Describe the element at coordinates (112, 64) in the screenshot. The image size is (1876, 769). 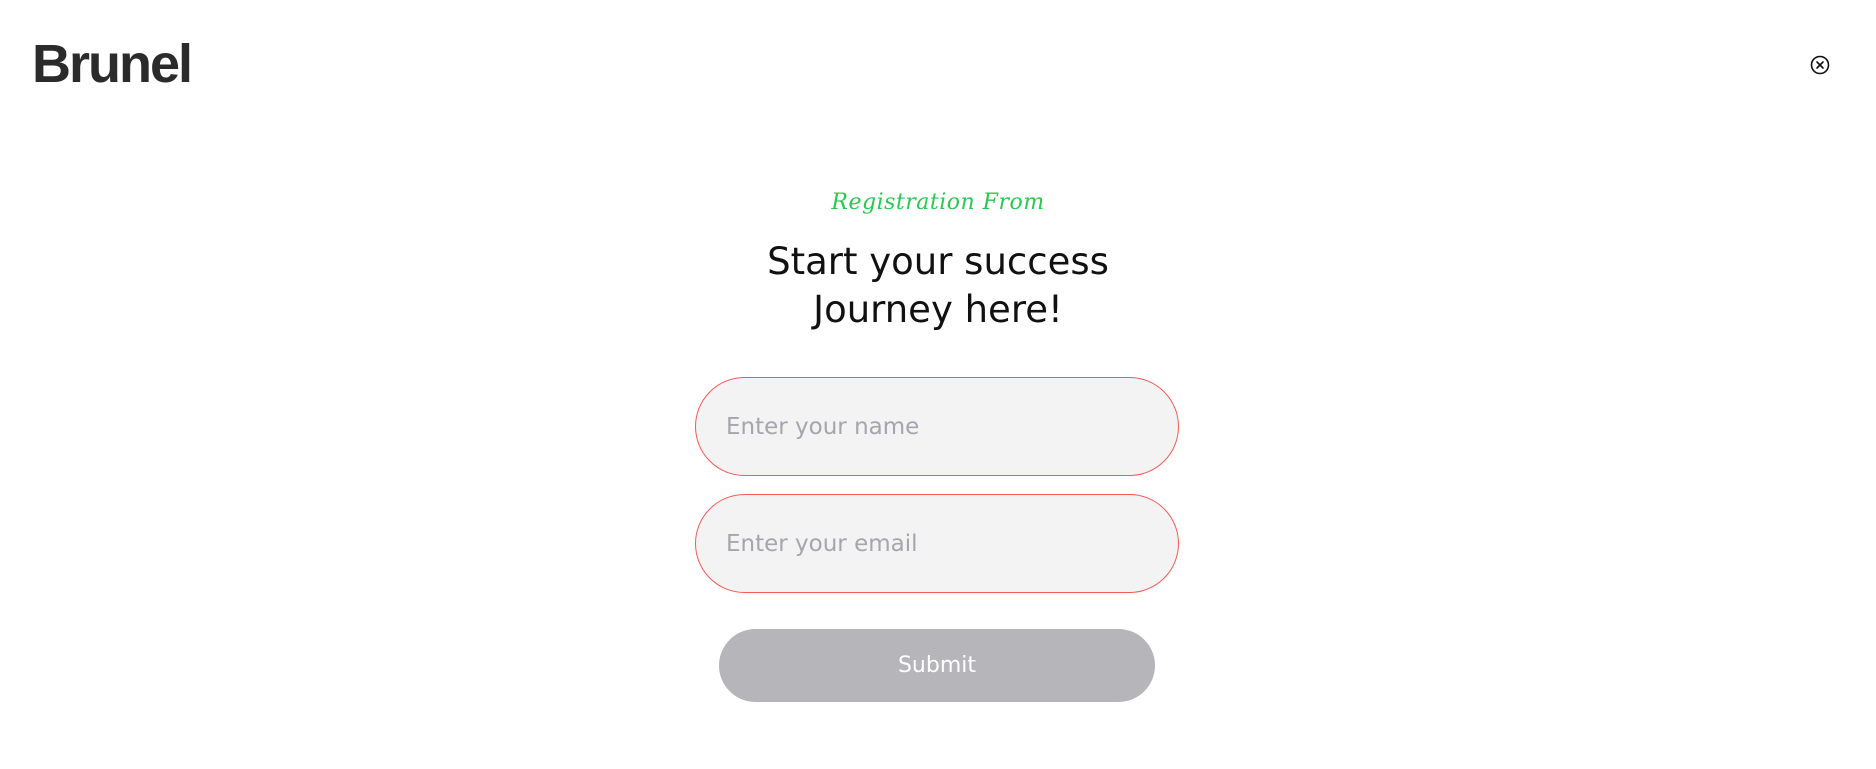
I see `brand-logo: Brunel` at that location.